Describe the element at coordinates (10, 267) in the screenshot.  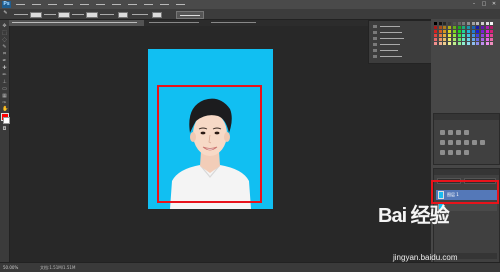
I see `zoom-level: 50.00%` at that location.